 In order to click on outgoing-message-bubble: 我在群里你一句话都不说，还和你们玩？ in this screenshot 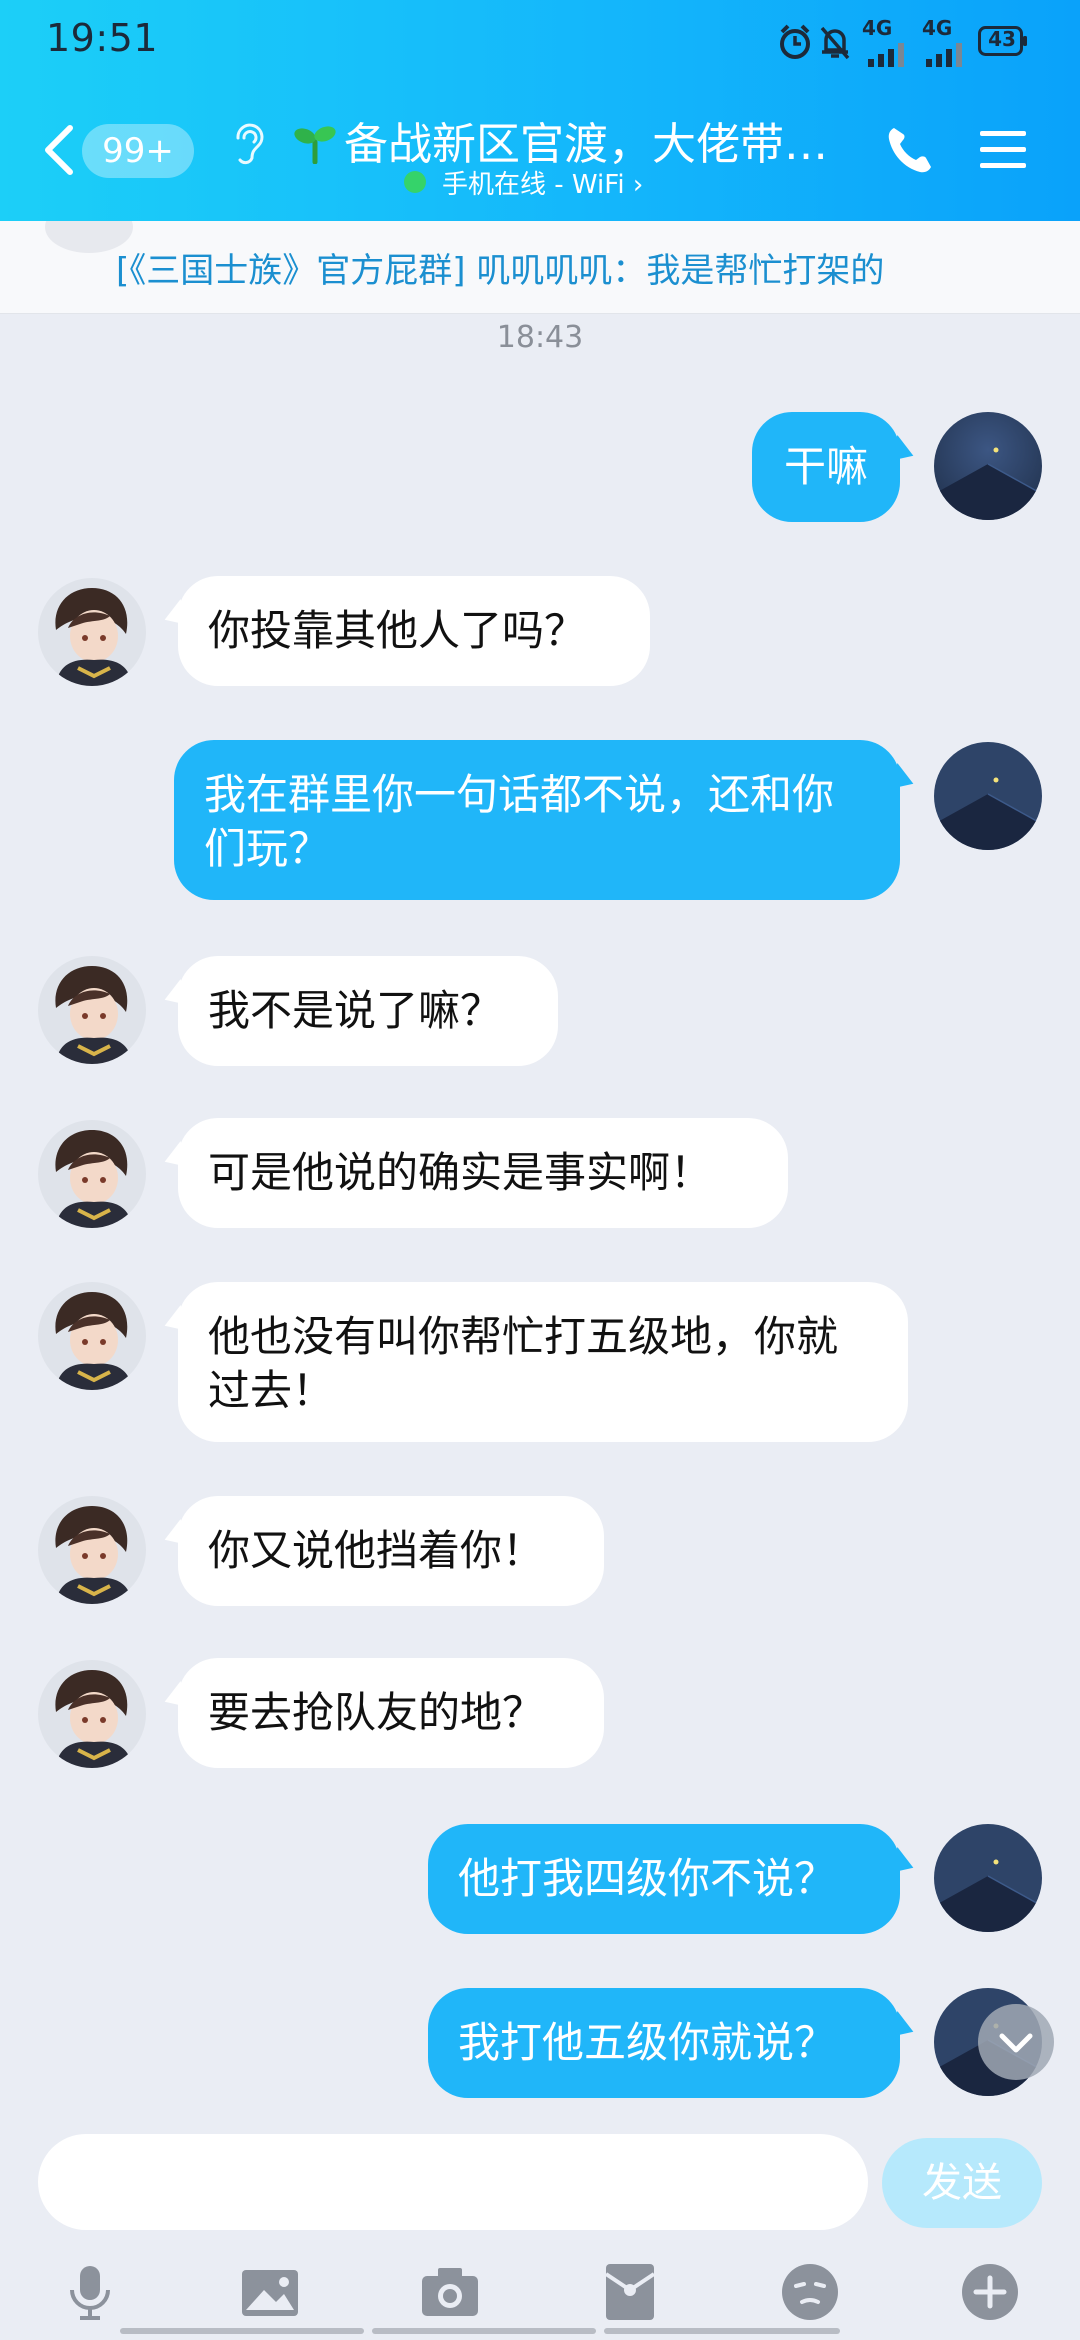, I will do `click(537, 820)`.